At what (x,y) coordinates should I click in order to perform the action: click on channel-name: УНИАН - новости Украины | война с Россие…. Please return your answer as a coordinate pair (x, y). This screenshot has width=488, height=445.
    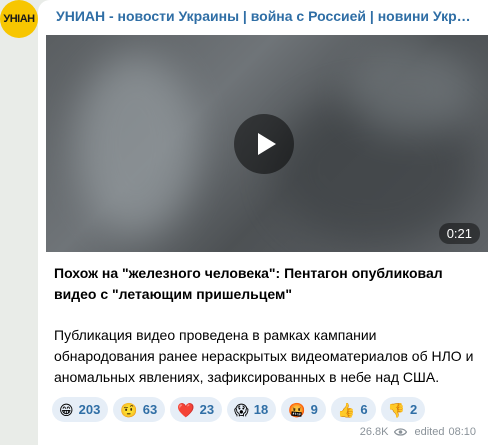
    Looking at the image, I should click on (266, 16).